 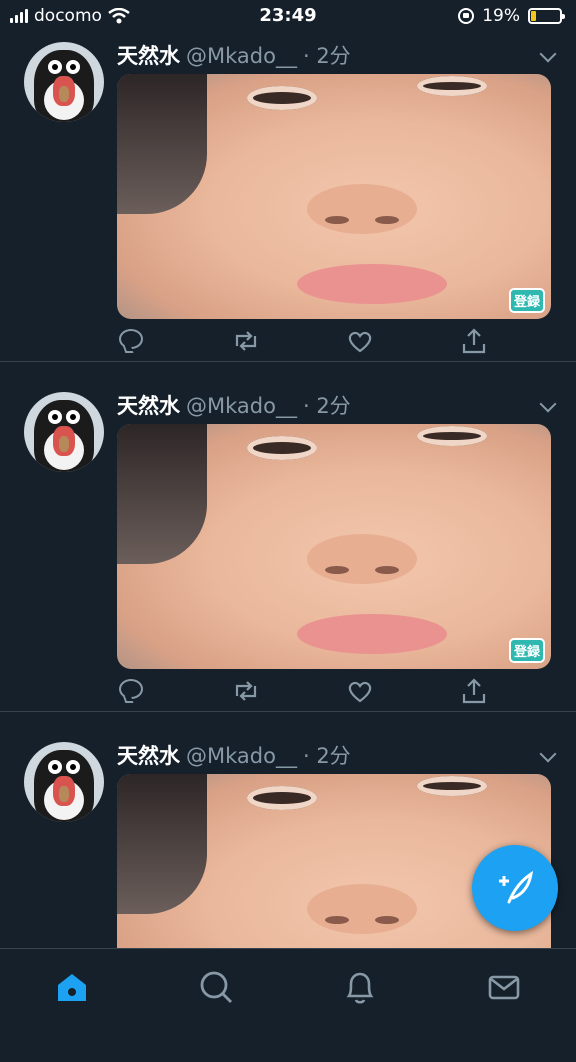 I want to click on tab-home, so click(x=72, y=987).